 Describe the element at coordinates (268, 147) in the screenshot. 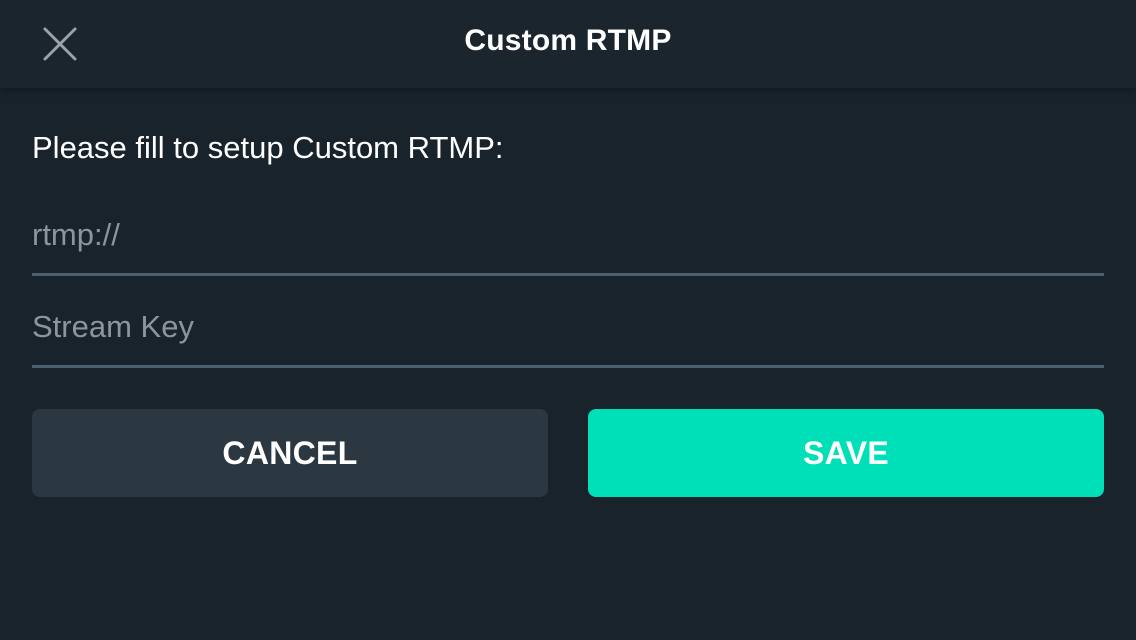

I see `instructions-text: Please fill to setup Custom RTMP:` at that location.